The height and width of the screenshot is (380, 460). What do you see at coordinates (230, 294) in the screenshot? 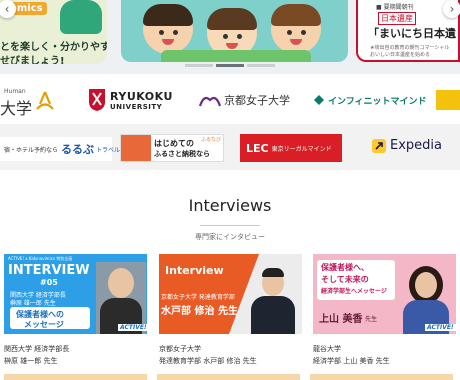
I see `interview-thumbnail: Interview 京都女子大学 発達教育学部 水戸部 修治 先生` at bounding box center [230, 294].